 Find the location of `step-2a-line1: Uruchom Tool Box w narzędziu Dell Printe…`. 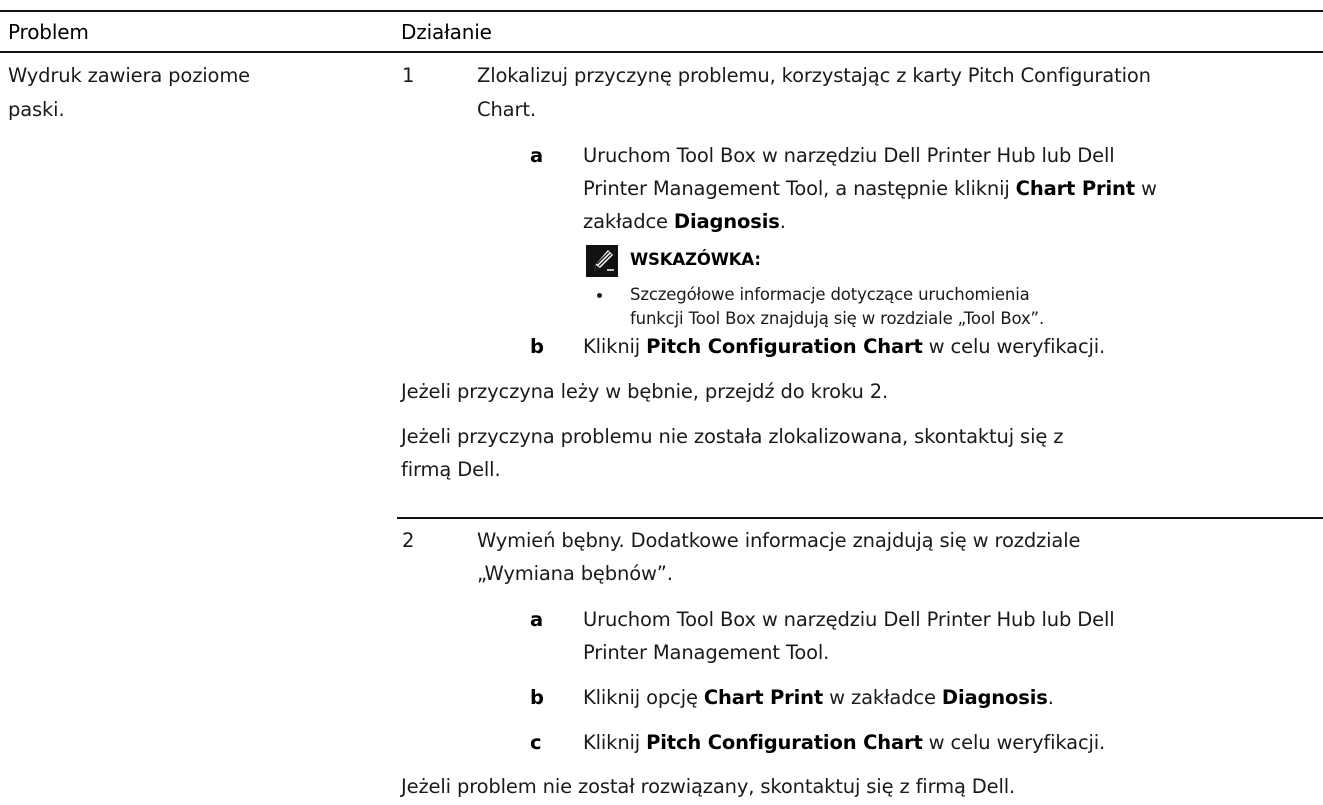

step-2a-line1: Uruchom Tool Box w narzędziu Dell Printe… is located at coordinates (849, 619).